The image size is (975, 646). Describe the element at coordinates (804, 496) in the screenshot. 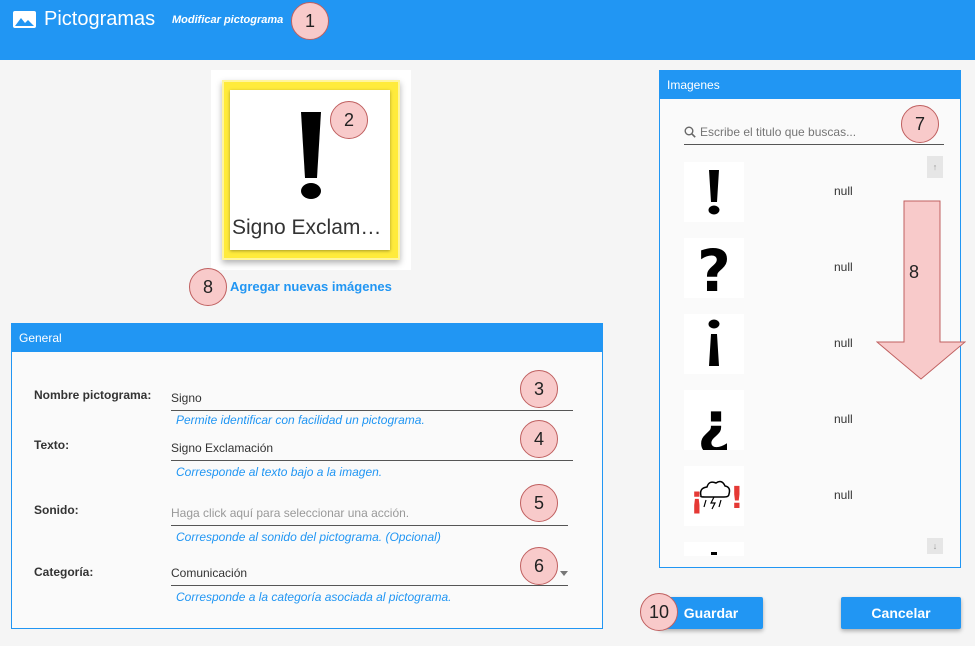

I see `image-list-item: ¡ ! null` at that location.